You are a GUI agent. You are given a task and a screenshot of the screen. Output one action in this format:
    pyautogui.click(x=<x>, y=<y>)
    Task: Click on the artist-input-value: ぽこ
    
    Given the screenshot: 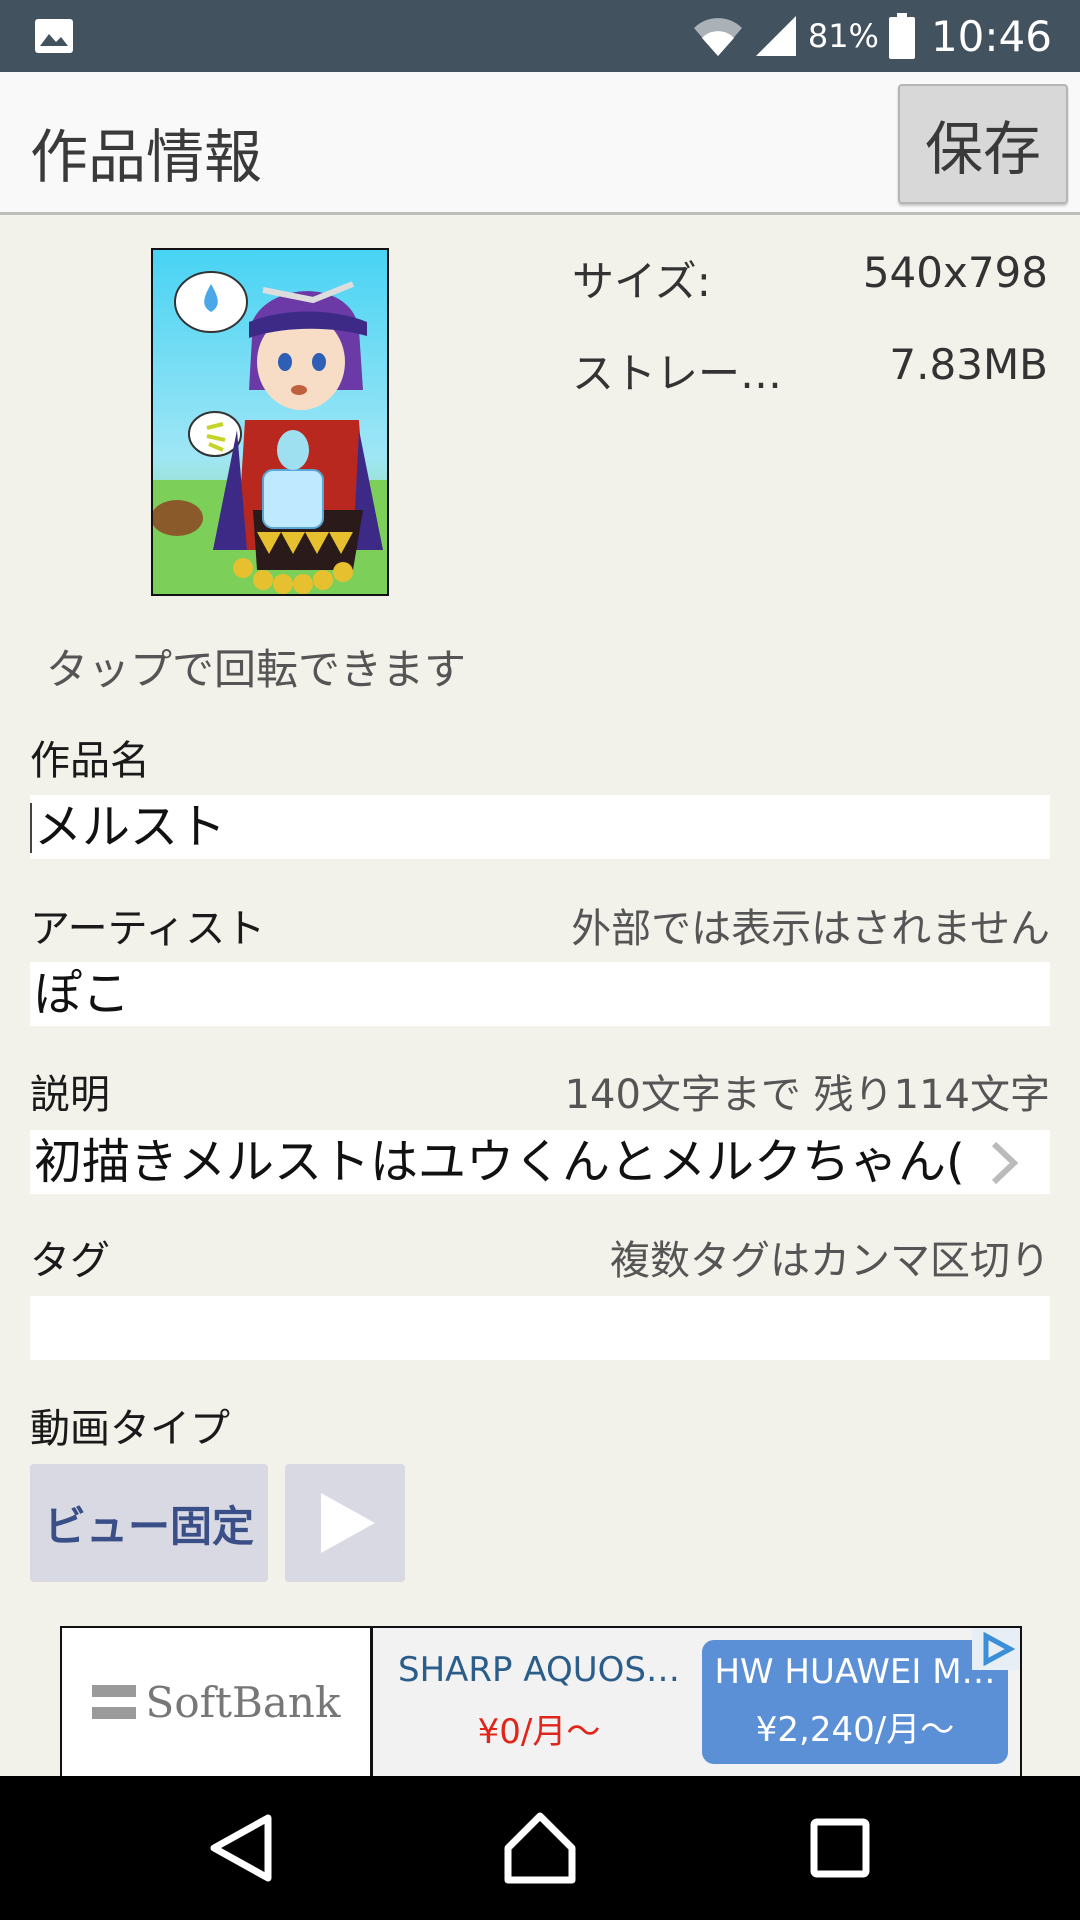 What is the action you would take?
    pyautogui.click(x=82, y=994)
    